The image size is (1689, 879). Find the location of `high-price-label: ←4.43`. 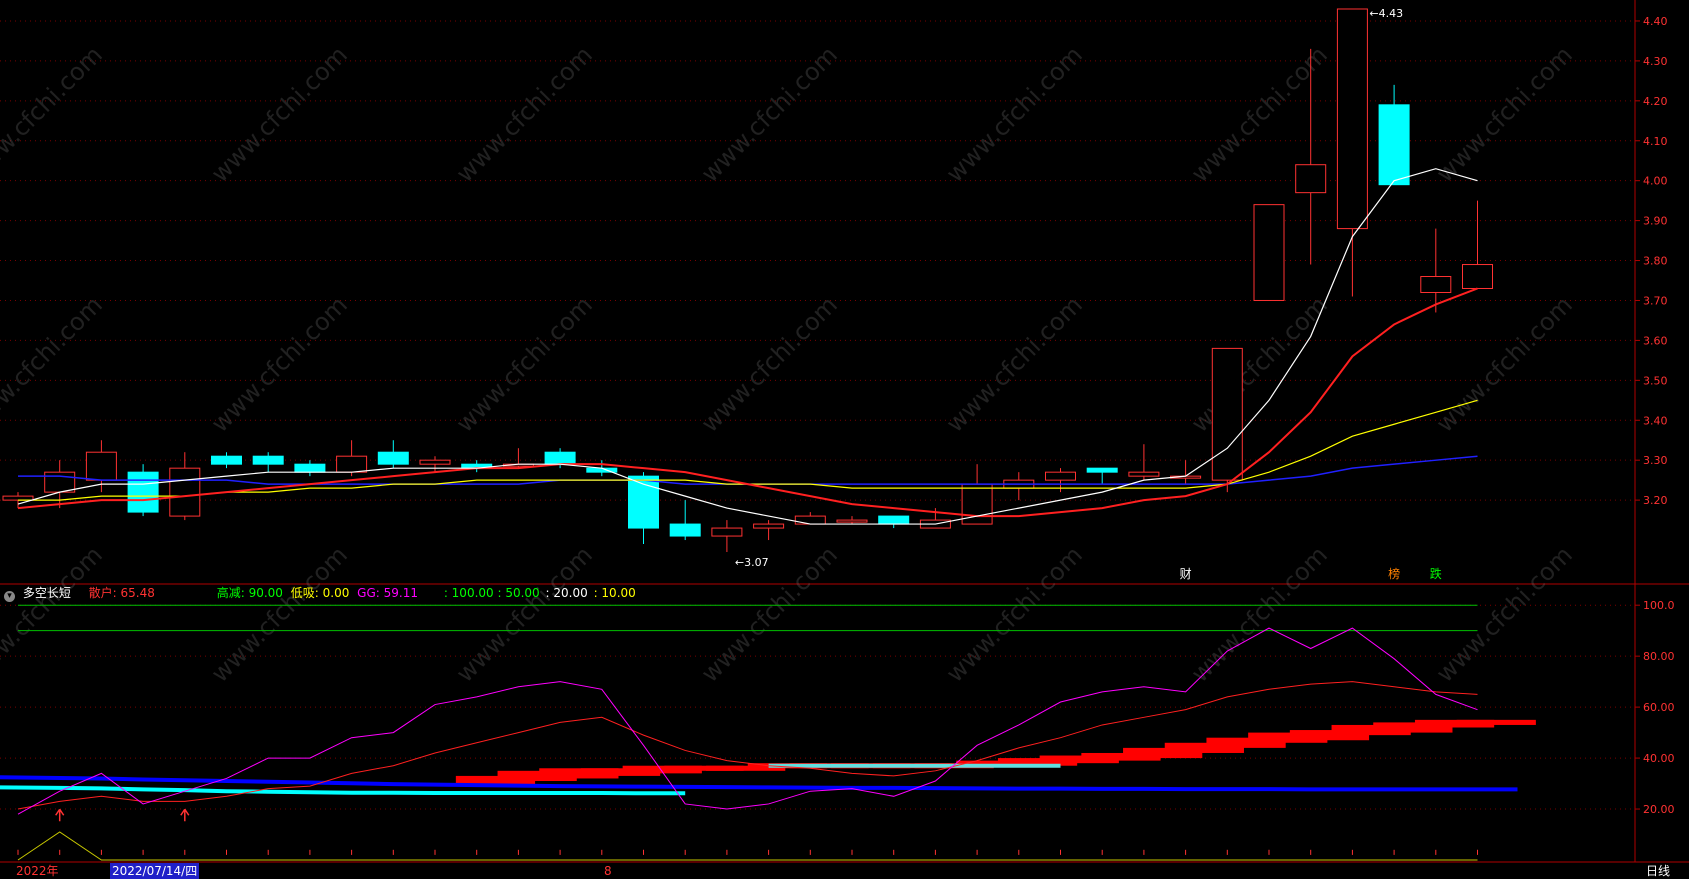

high-price-label: ←4.43 is located at coordinates (1386, 13).